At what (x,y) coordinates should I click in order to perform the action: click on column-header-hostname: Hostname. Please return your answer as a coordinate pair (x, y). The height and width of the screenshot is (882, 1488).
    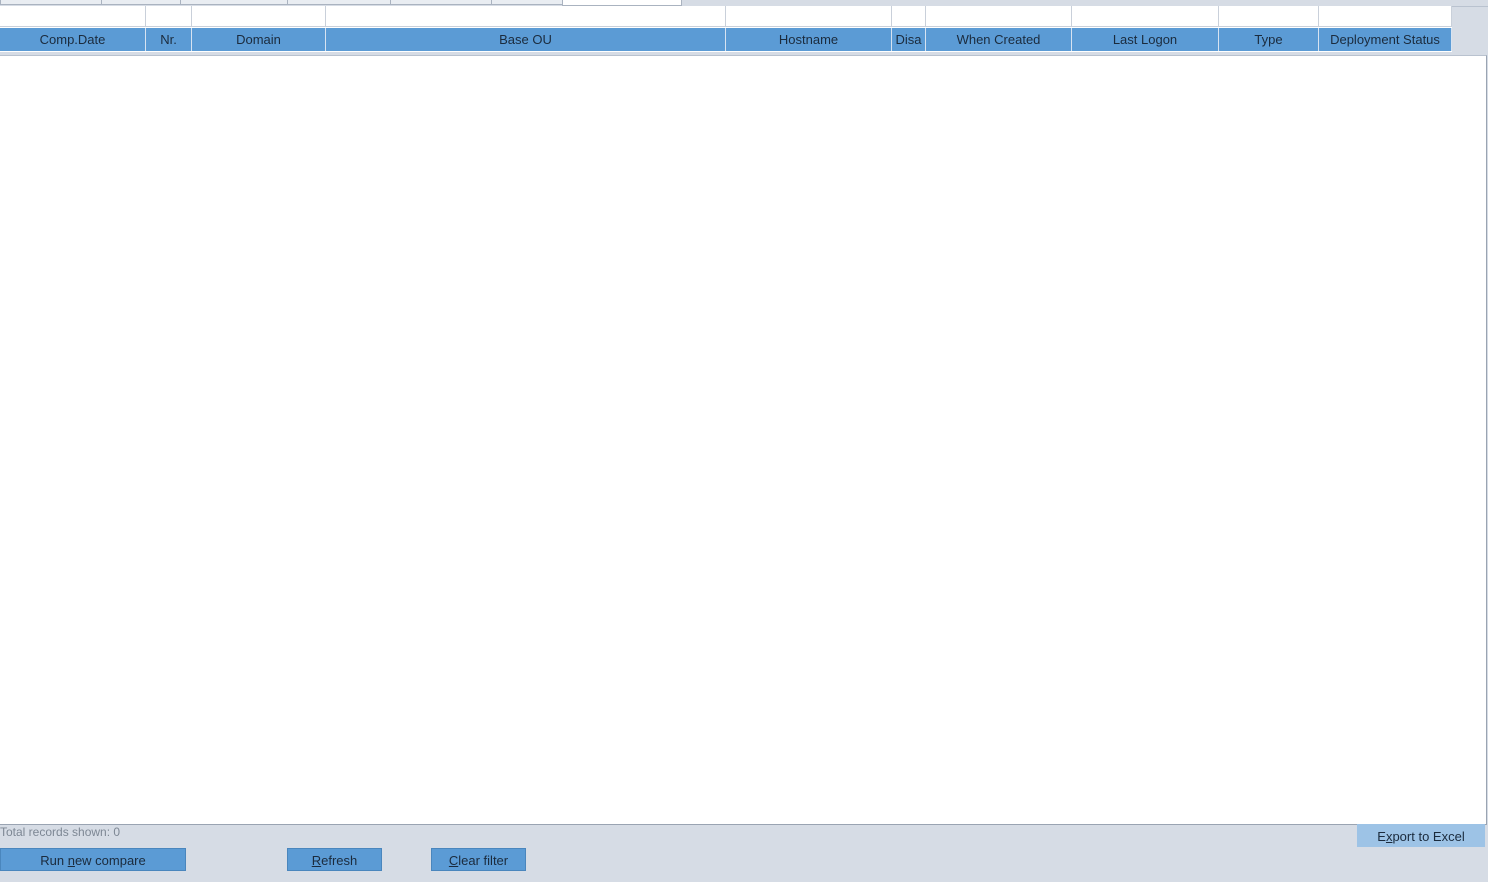
    Looking at the image, I should click on (809, 39).